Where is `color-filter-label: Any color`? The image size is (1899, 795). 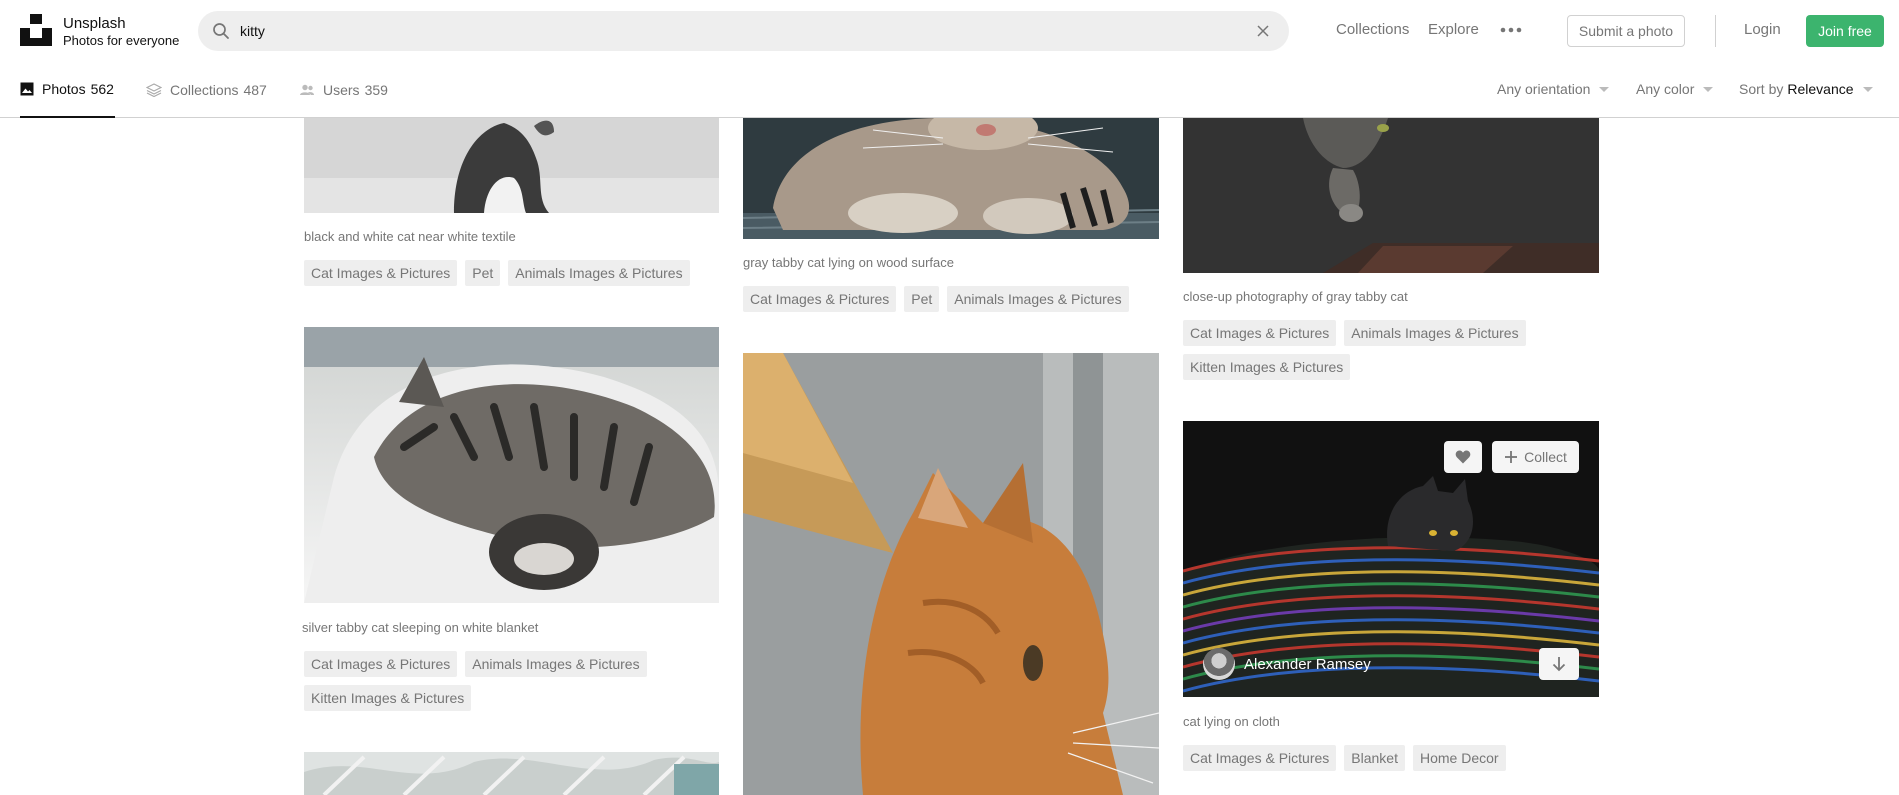
color-filter-label: Any color is located at coordinates (1665, 89).